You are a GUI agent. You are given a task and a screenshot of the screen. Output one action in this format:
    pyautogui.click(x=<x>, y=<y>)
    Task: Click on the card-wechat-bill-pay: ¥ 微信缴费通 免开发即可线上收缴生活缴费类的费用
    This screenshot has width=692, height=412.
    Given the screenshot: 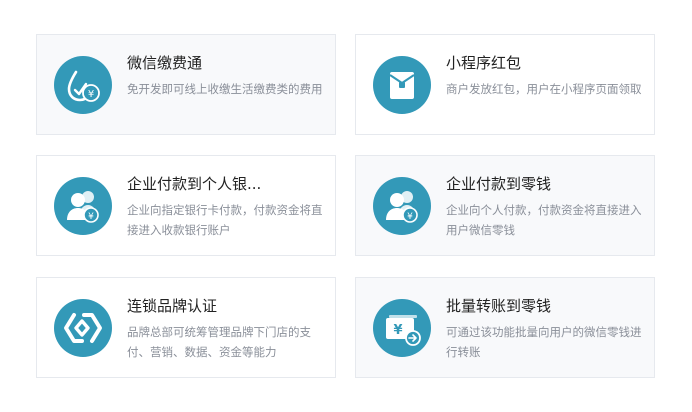 What is the action you would take?
    pyautogui.click(x=186, y=84)
    